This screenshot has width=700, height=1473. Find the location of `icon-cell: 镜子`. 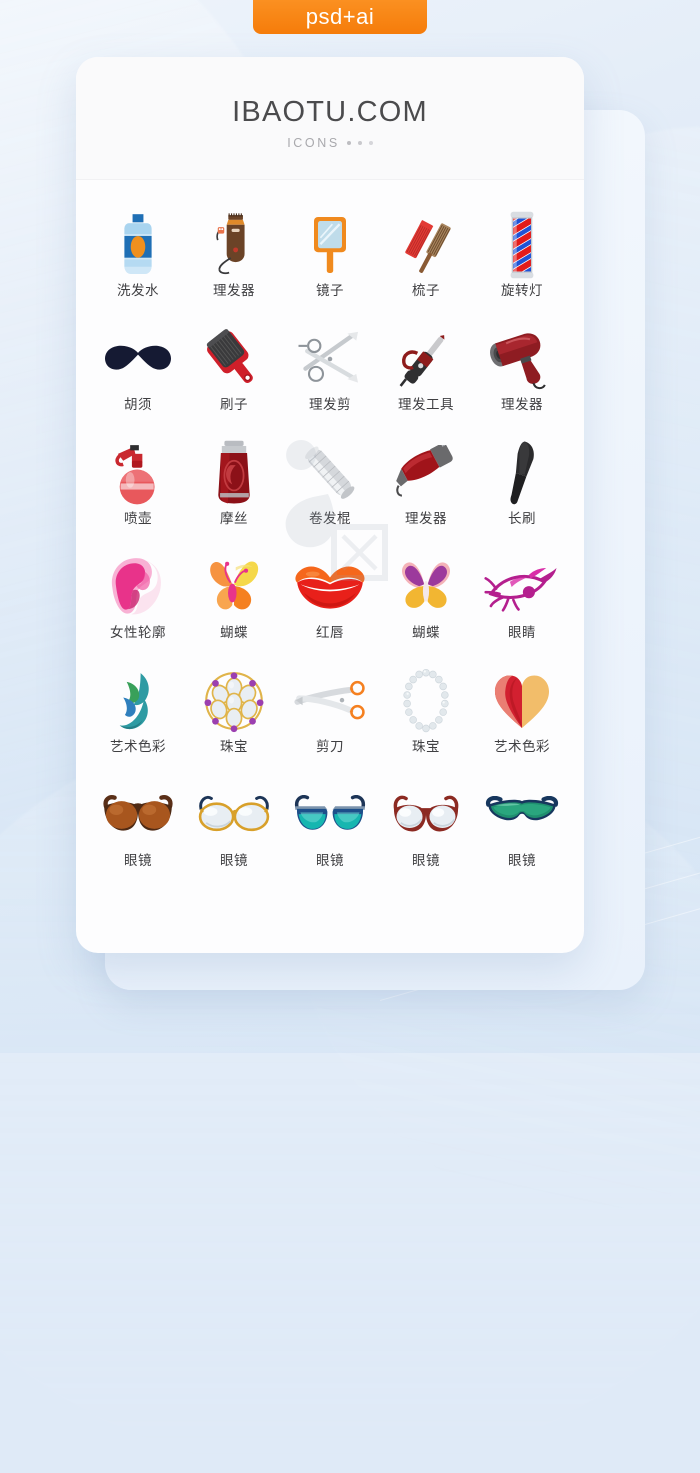

icon-cell: 镜子 is located at coordinates (330, 263).